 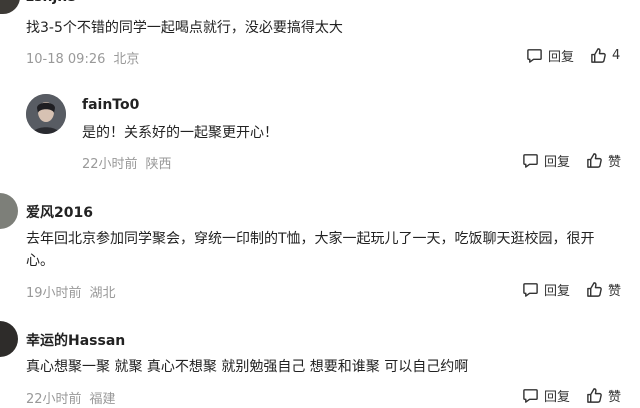 What do you see at coordinates (126, 59) in the screenshot?
I see `comment-location: 北京` at bounding box center [126, 59].